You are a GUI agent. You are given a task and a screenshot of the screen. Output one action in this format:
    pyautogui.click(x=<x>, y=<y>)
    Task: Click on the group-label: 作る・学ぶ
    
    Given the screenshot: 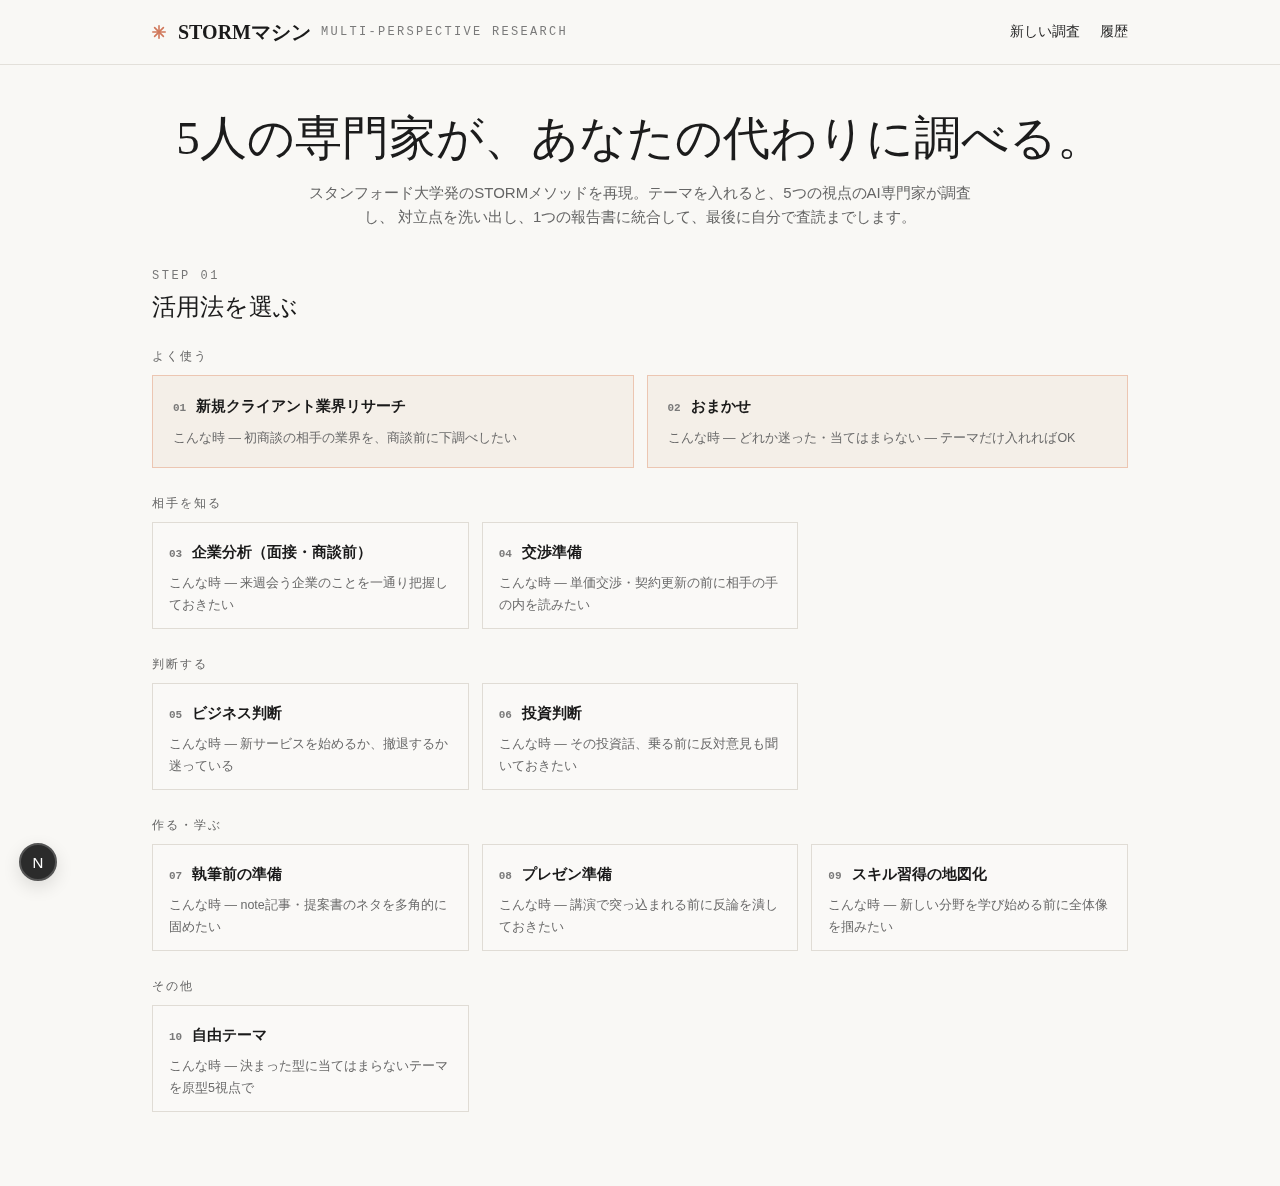 What is the action you would take?
    pyautogui.click(x=187, y=825)
    